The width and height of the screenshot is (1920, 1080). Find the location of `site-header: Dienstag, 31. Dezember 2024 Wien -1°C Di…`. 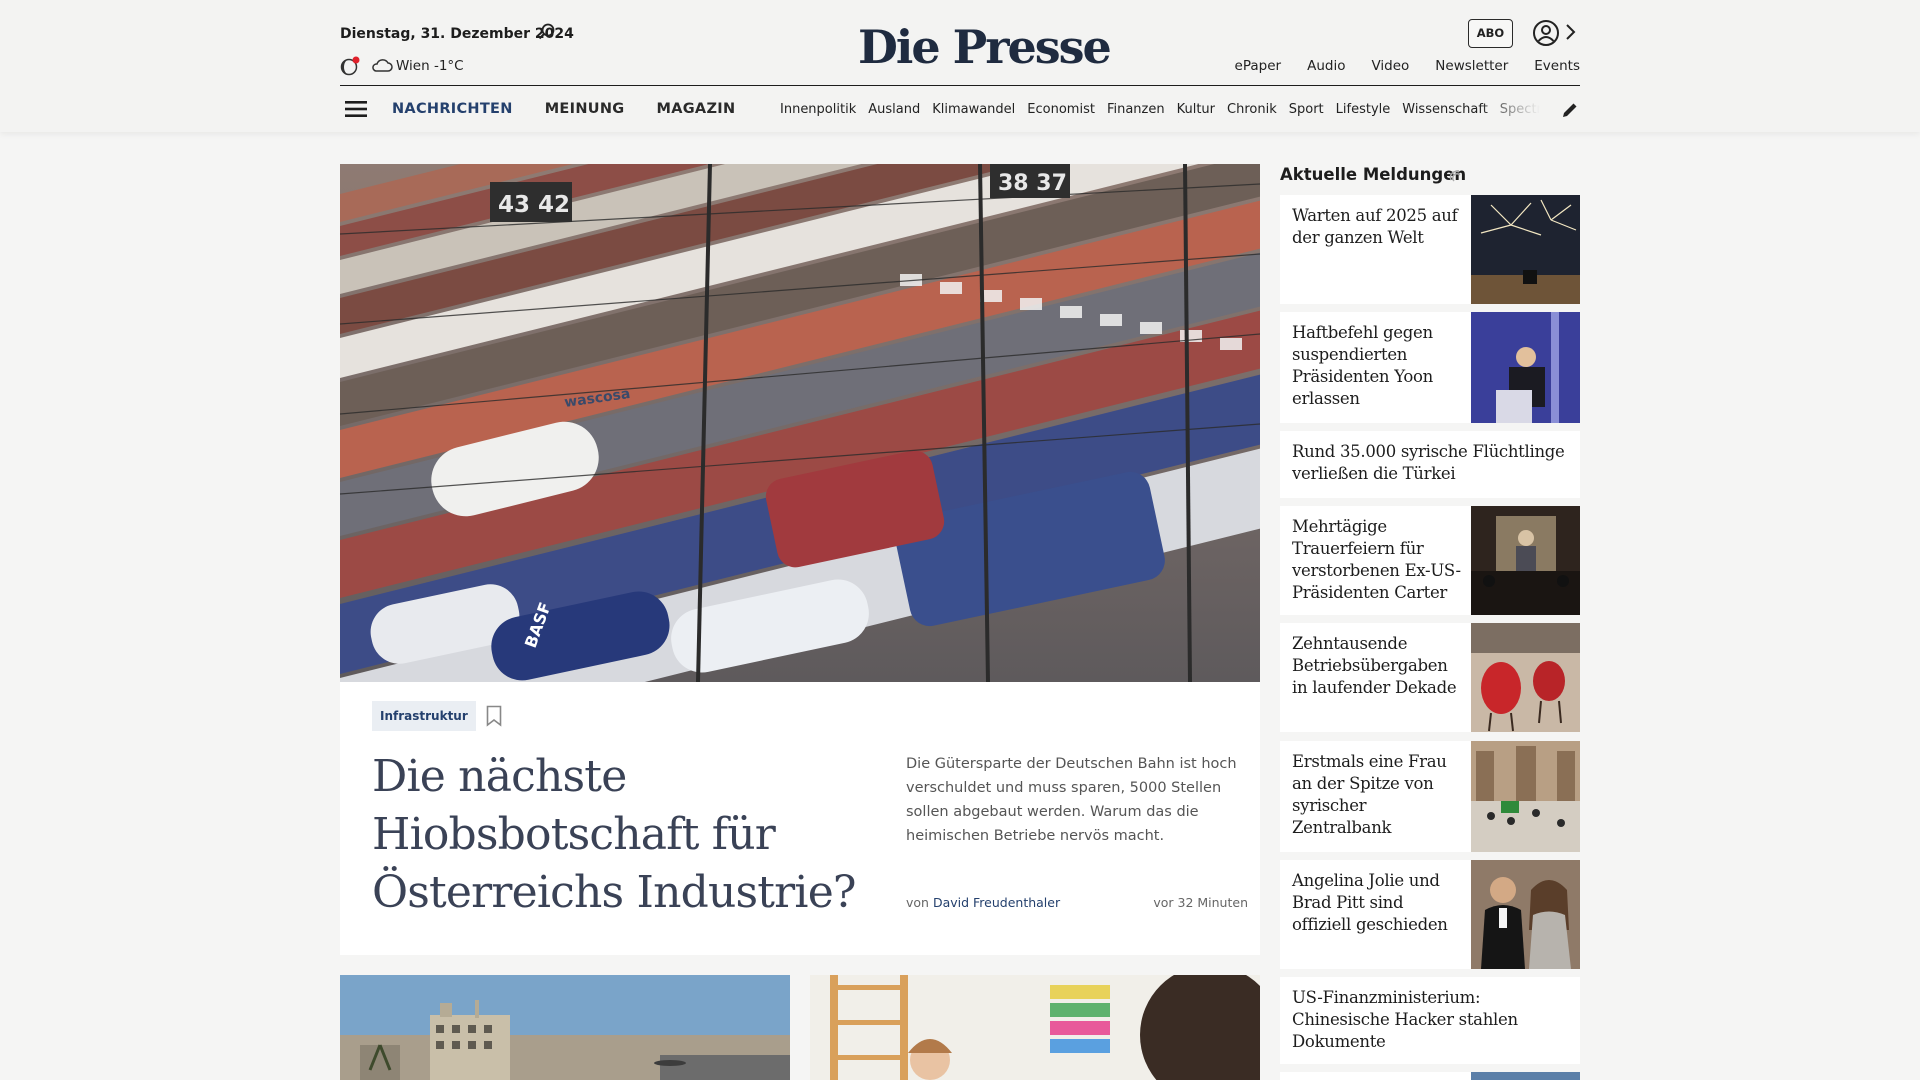

site-header: Dienstag, 31. Dezember 2024 Wien -1°C Di… is located at coordinates (960, 66).